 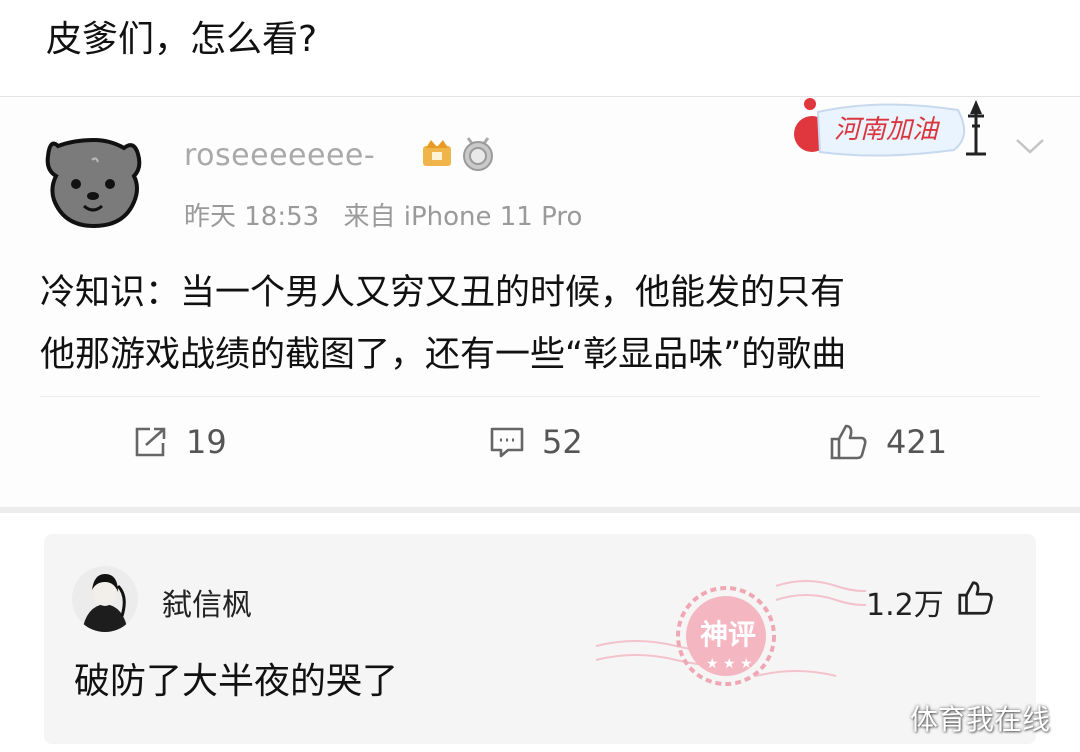 I want to click on like-icon, so click(x=848, y=442).